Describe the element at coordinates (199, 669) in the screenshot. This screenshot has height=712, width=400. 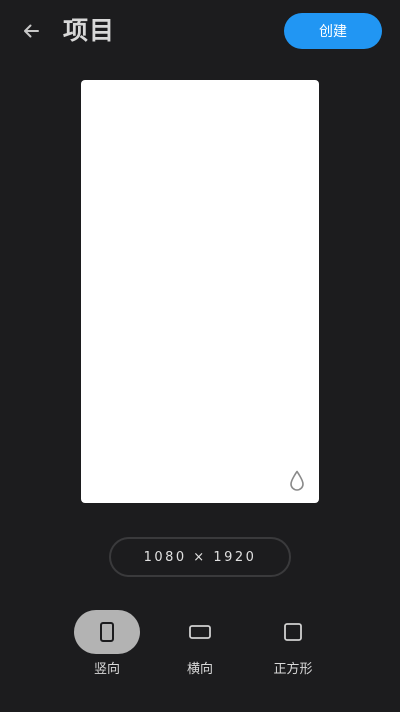
I see `orientation-label: 横向` at that location.